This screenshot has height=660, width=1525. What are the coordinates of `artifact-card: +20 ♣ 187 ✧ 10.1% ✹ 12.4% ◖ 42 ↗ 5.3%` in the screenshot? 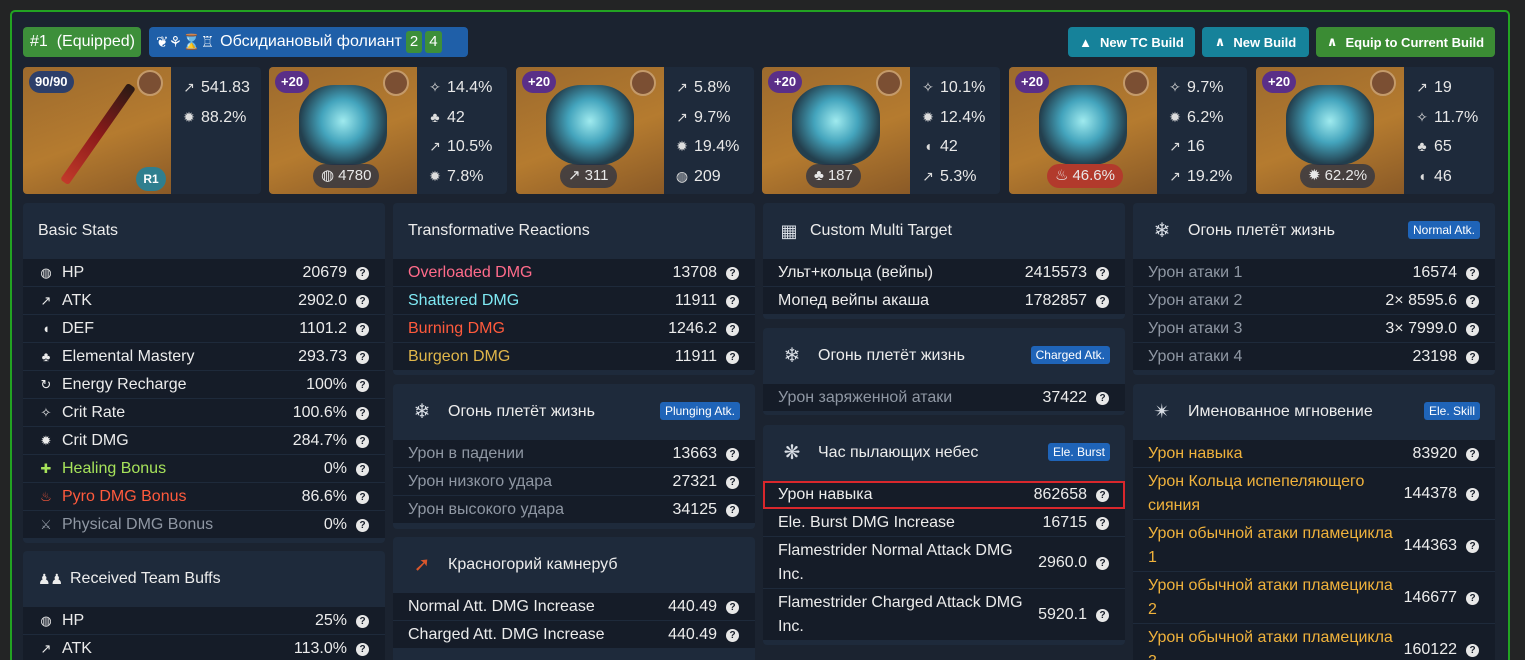 It's located at (881, 130).